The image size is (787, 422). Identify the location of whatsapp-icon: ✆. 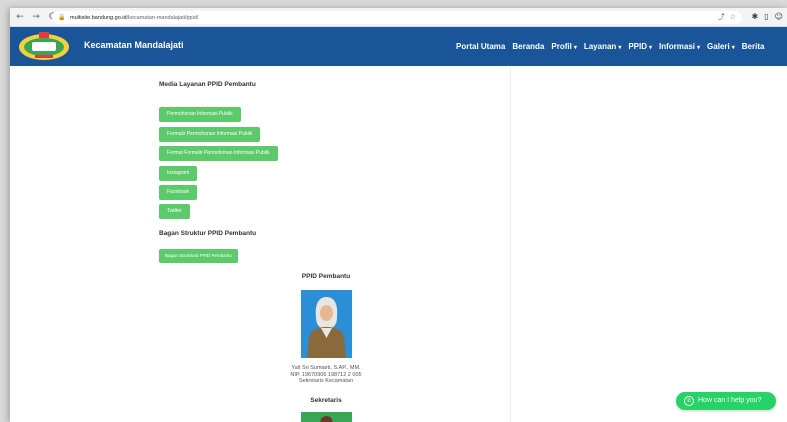
(689, 401).